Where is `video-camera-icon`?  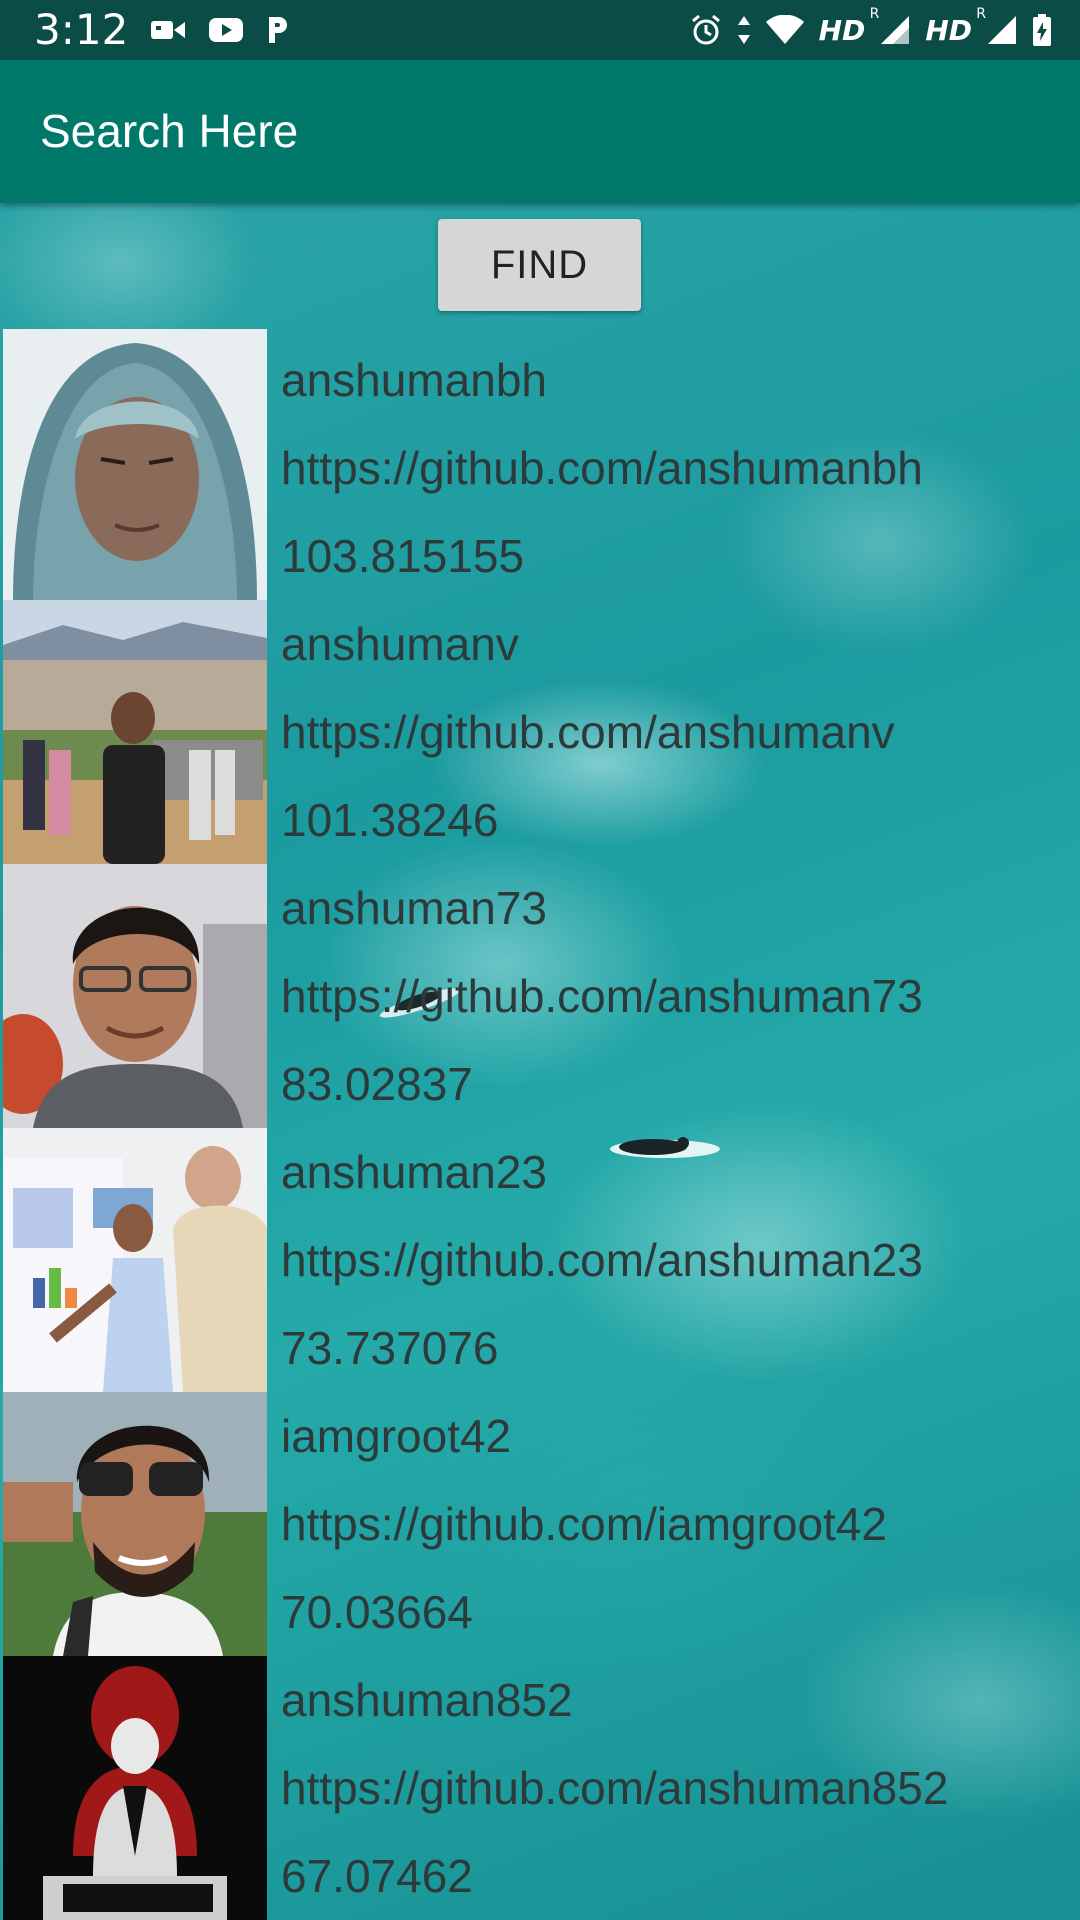 video-camera-icon is located at coordinates (168, 30).